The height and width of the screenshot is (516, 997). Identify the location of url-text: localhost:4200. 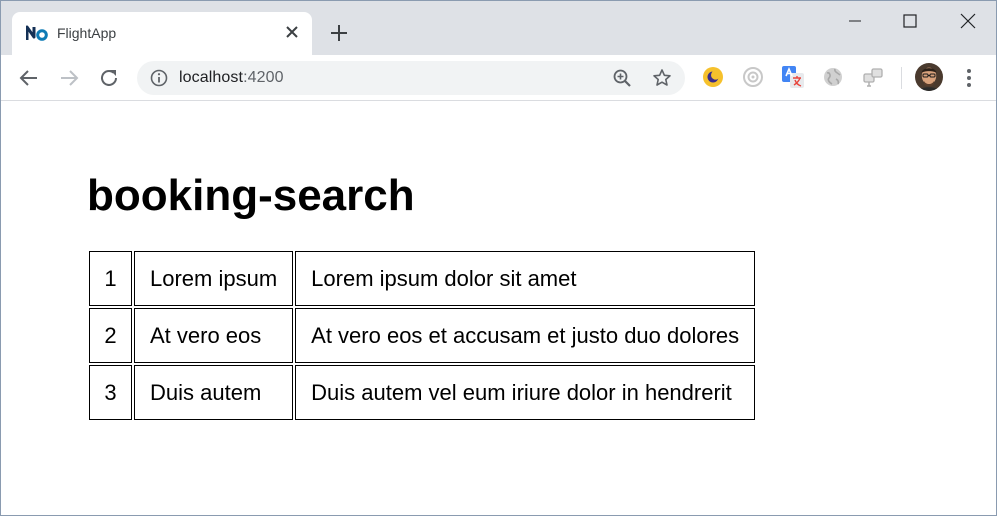
(231, 78).